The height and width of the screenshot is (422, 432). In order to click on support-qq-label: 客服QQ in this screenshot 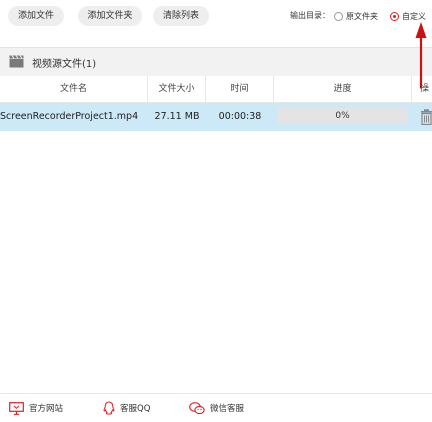, I will do `click(135, 409)`.